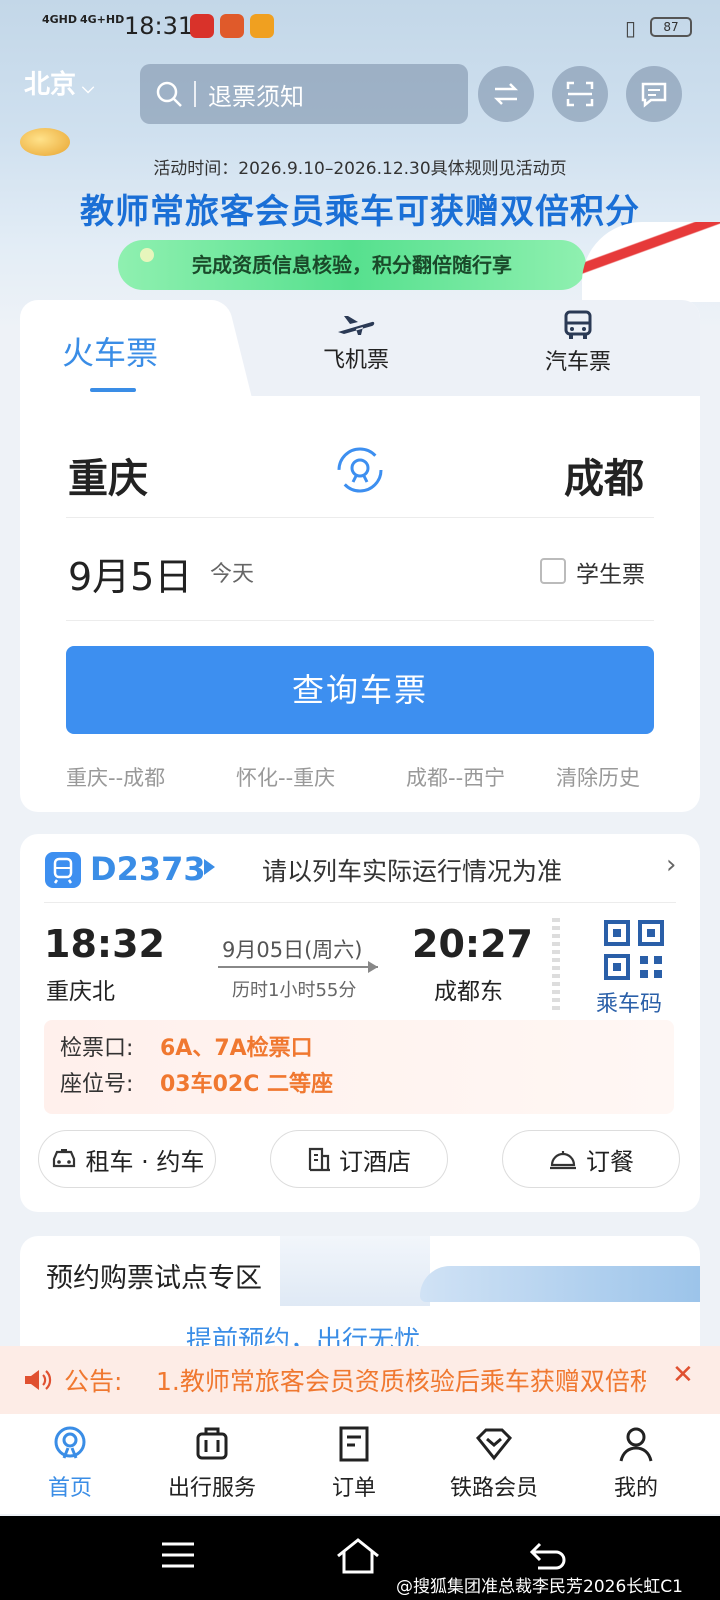 This screenshot has height=1600, width=720. I want to click on hotel-button: 订酒店, so click(359, 1159).